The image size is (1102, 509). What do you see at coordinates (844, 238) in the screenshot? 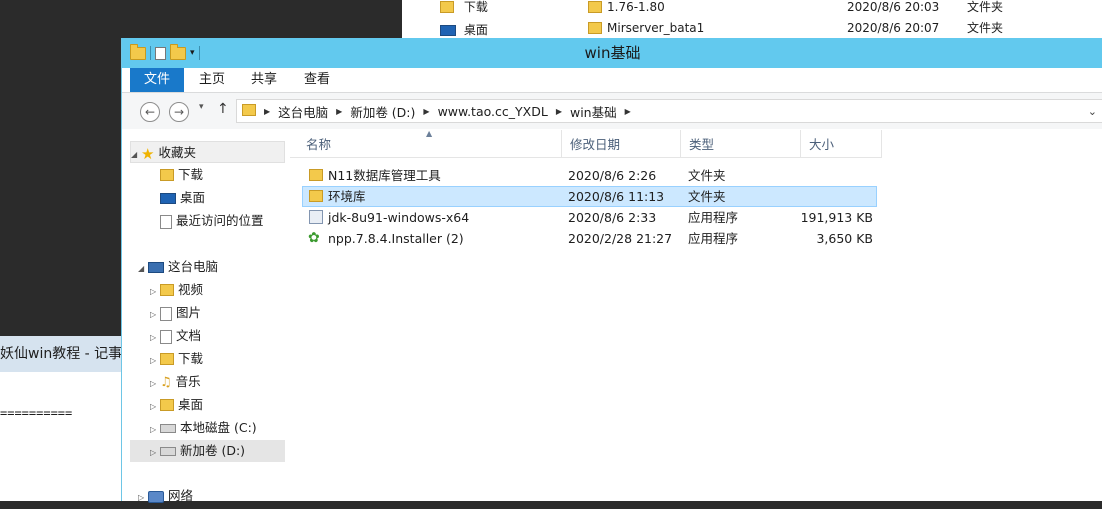
I see `file-size: 3,650 KB` at bounding box center [844, 238].